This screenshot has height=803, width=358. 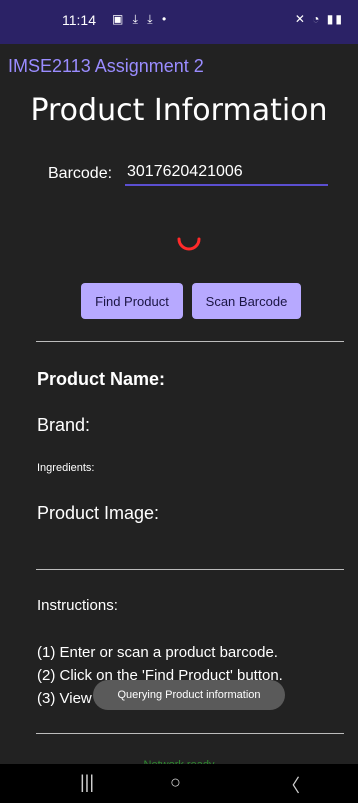 I want to click on product-image-label: Product Image:, so click(x=98, y=513).